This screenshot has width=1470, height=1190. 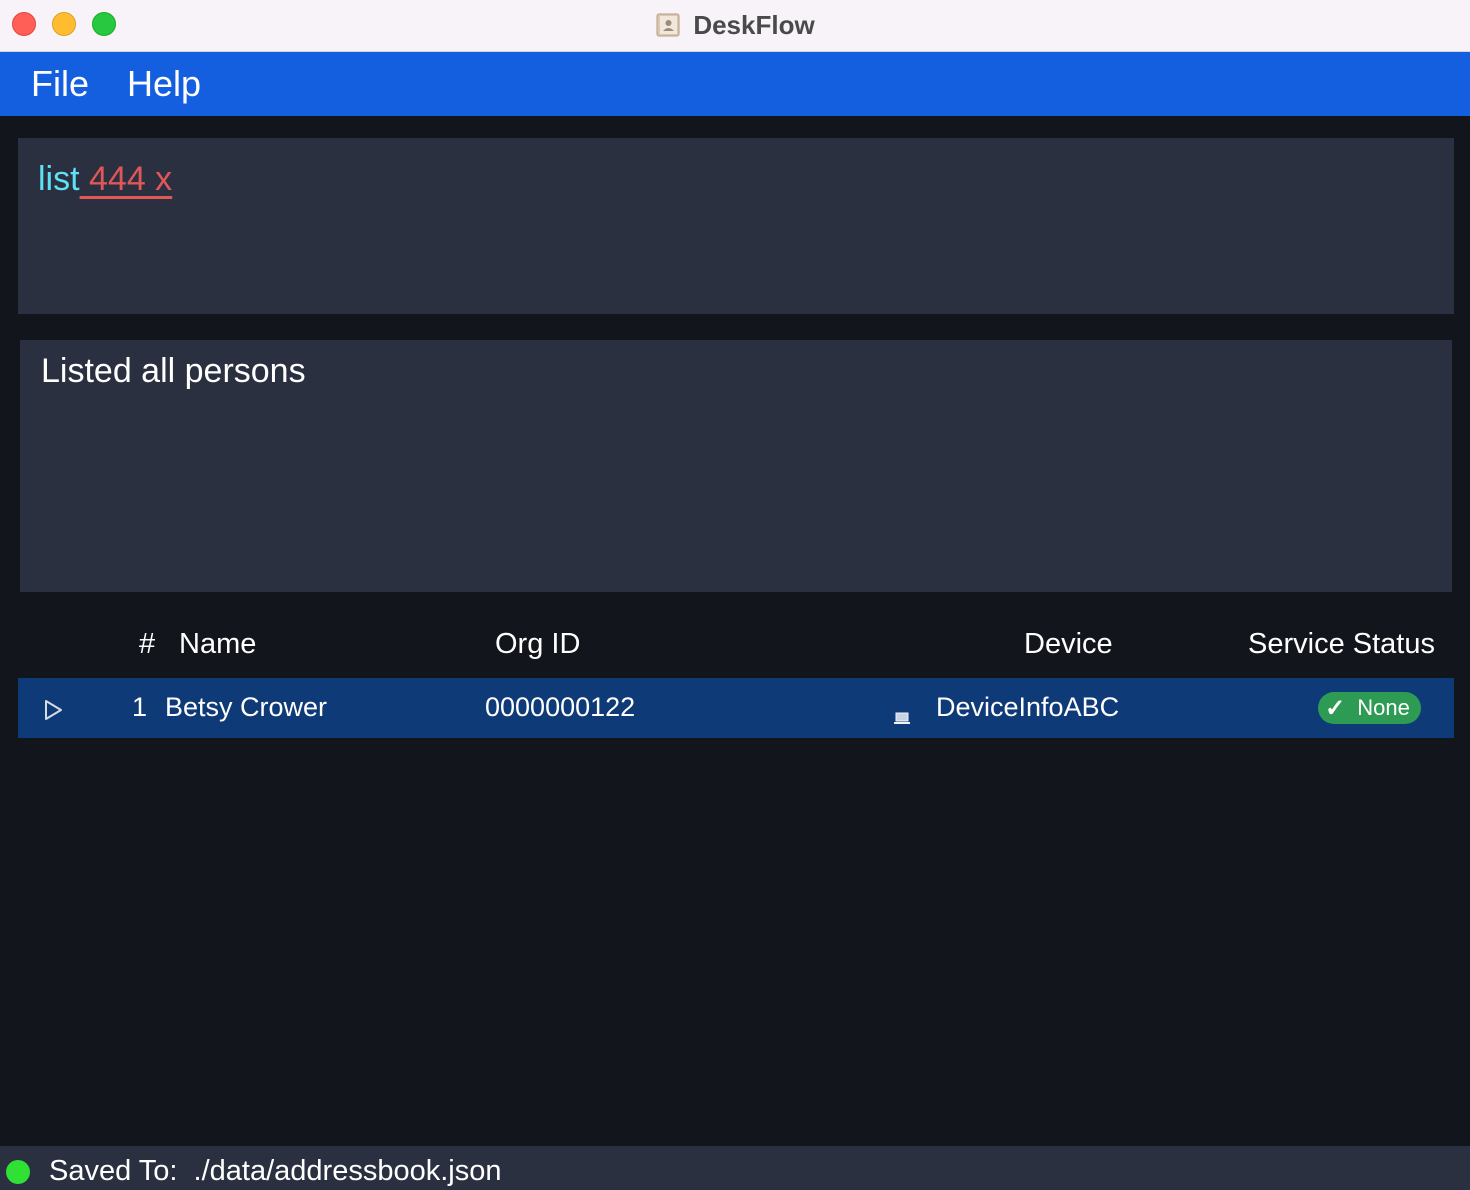 What do you see at coordinates (735, 1168) in the screenshot?
I see `status-bar: Saved To: ./data/addressbook.json` at bounding box center [735, 1168].